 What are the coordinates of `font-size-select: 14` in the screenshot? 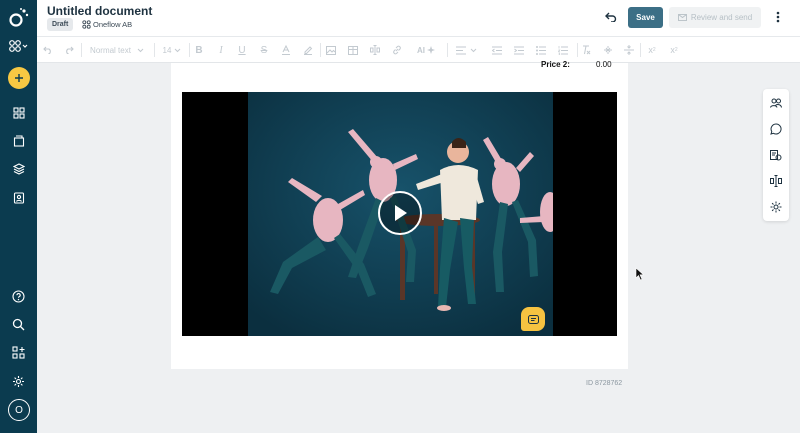 It's located at (172, 50).